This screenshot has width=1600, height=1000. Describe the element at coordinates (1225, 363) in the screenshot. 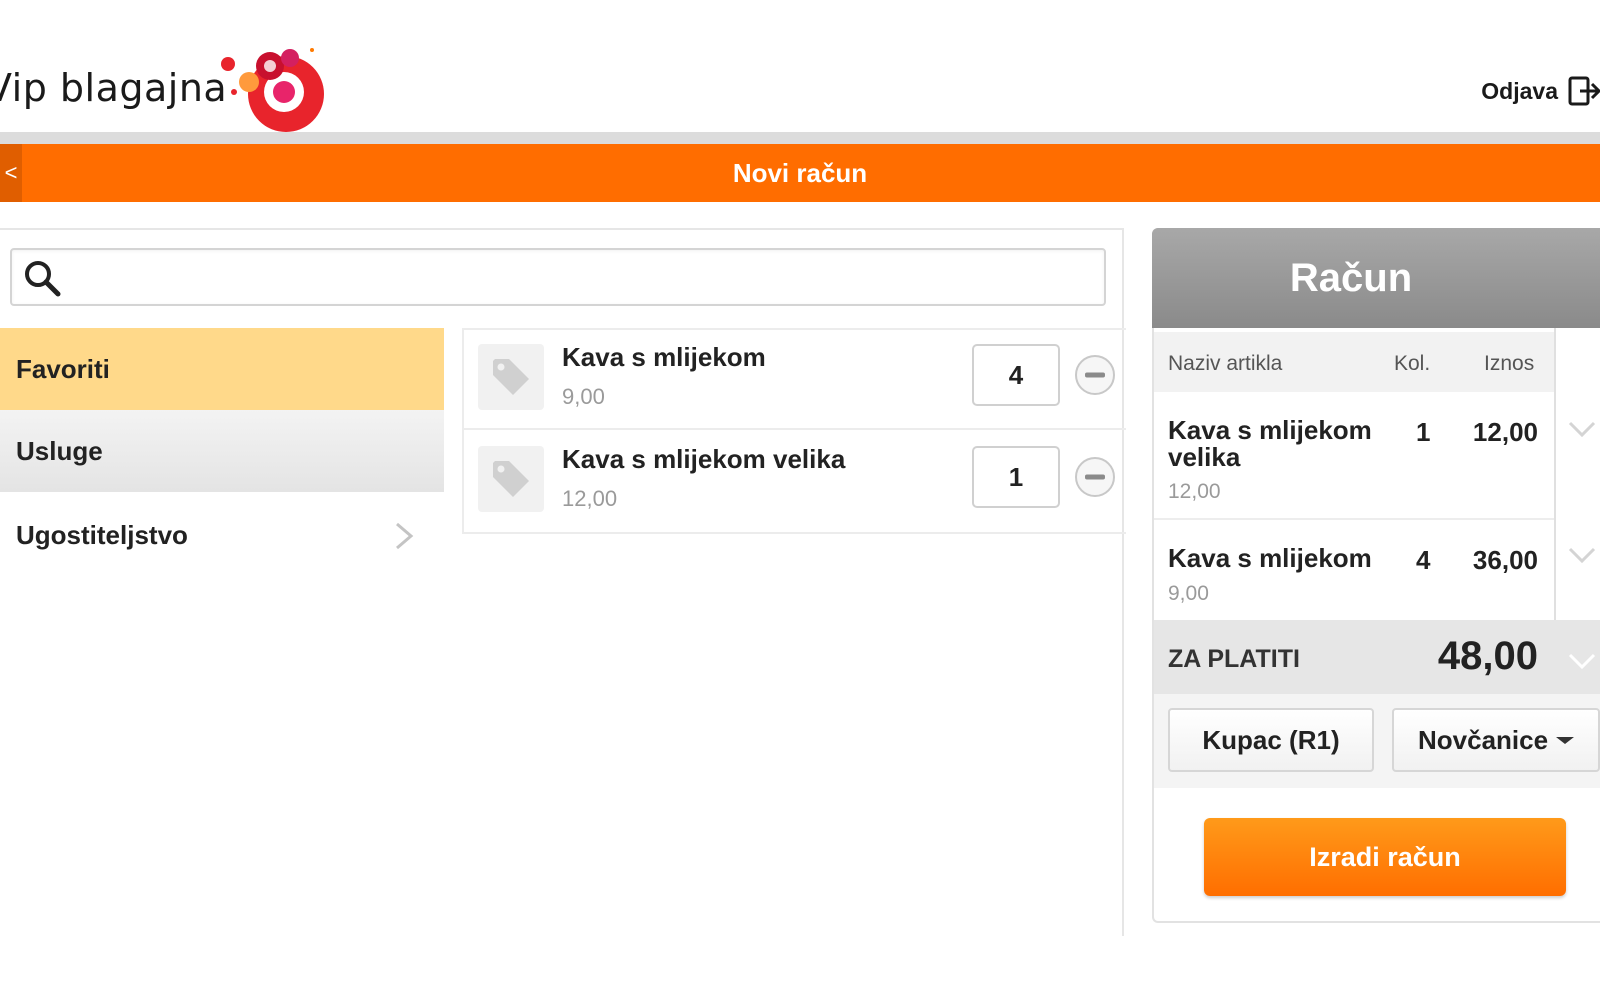

I see `column-name: Naziv artikla` at that location.